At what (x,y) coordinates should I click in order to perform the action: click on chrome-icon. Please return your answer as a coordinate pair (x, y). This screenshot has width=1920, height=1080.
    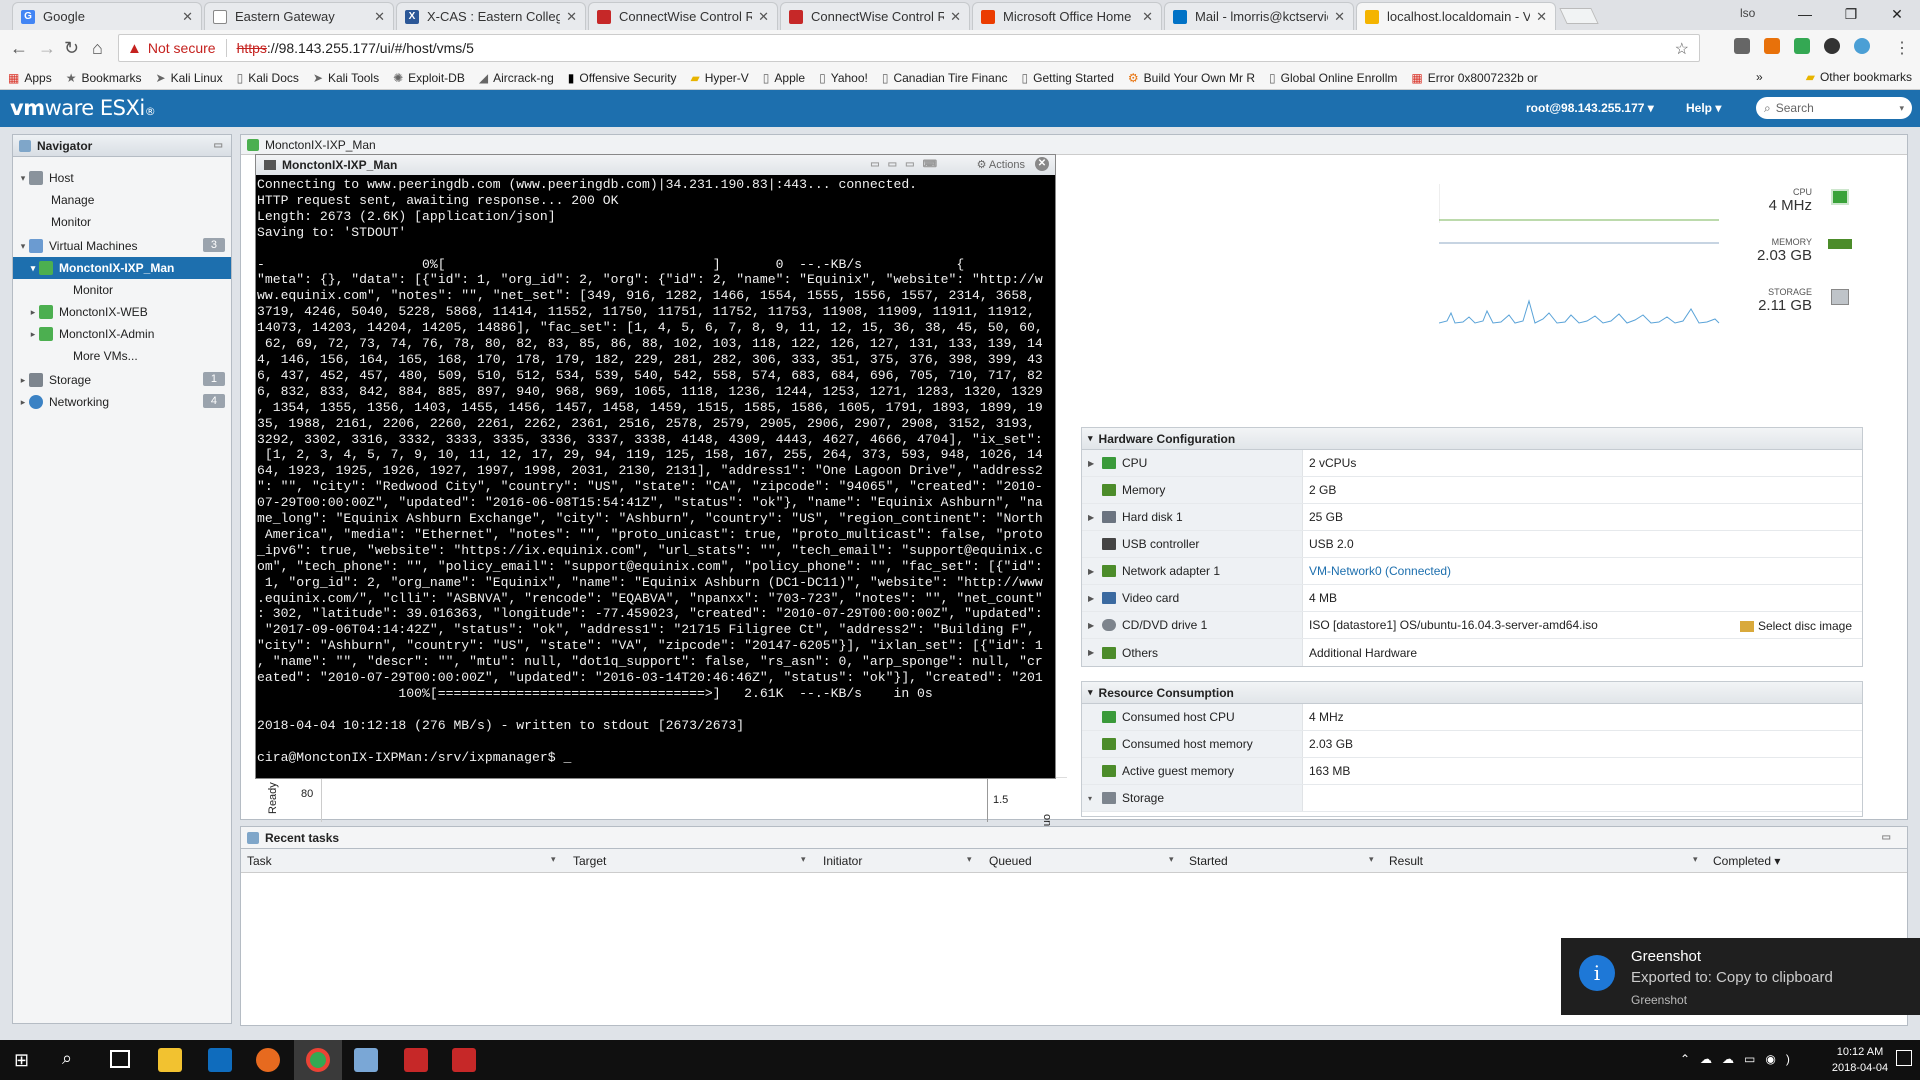
    Looking at the image, I should click on (318, 1060).